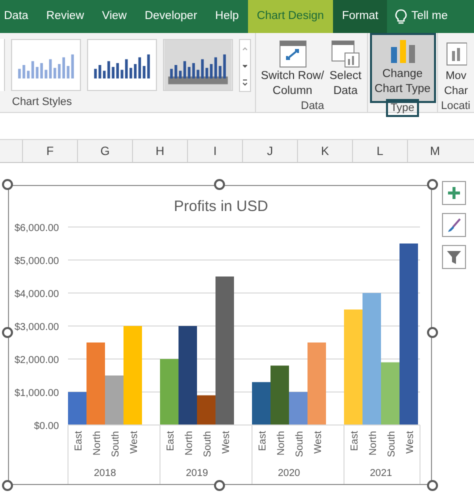 Image resolution: width=474 pixels, height=493 pixels. I want to click on group-label: Type, so click(403, 108).